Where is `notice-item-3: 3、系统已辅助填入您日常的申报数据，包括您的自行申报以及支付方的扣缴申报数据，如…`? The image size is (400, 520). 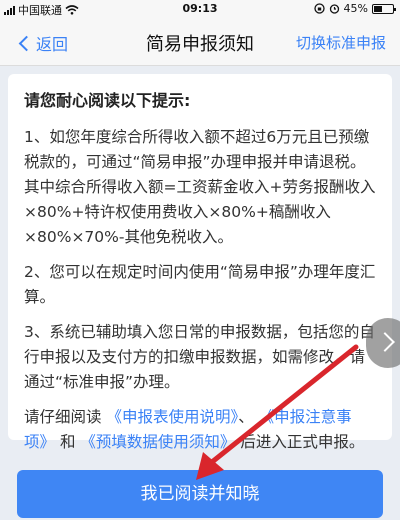
notice-item-3: 3、系统已辅助填入您日常的申报数据，包括您的自行申报以及支付方的扣缴申报数据，如… is located at coordinates (199, 357).